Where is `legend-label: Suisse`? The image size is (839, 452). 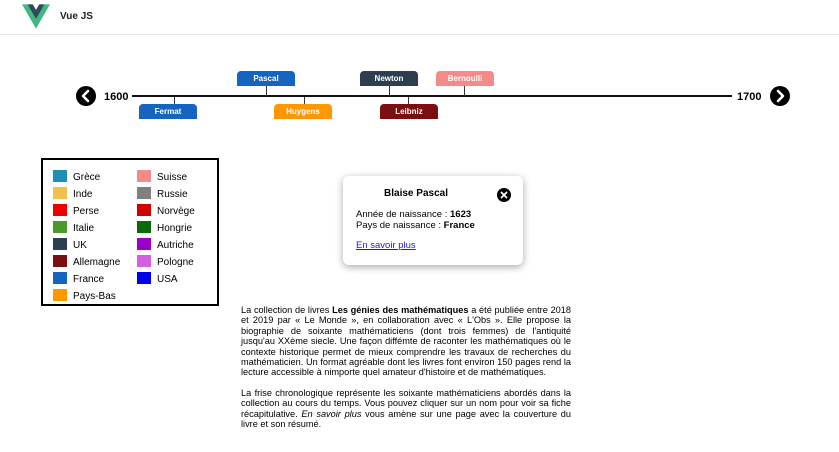 legend-label: Suisse is located at coordinates (172, 177).